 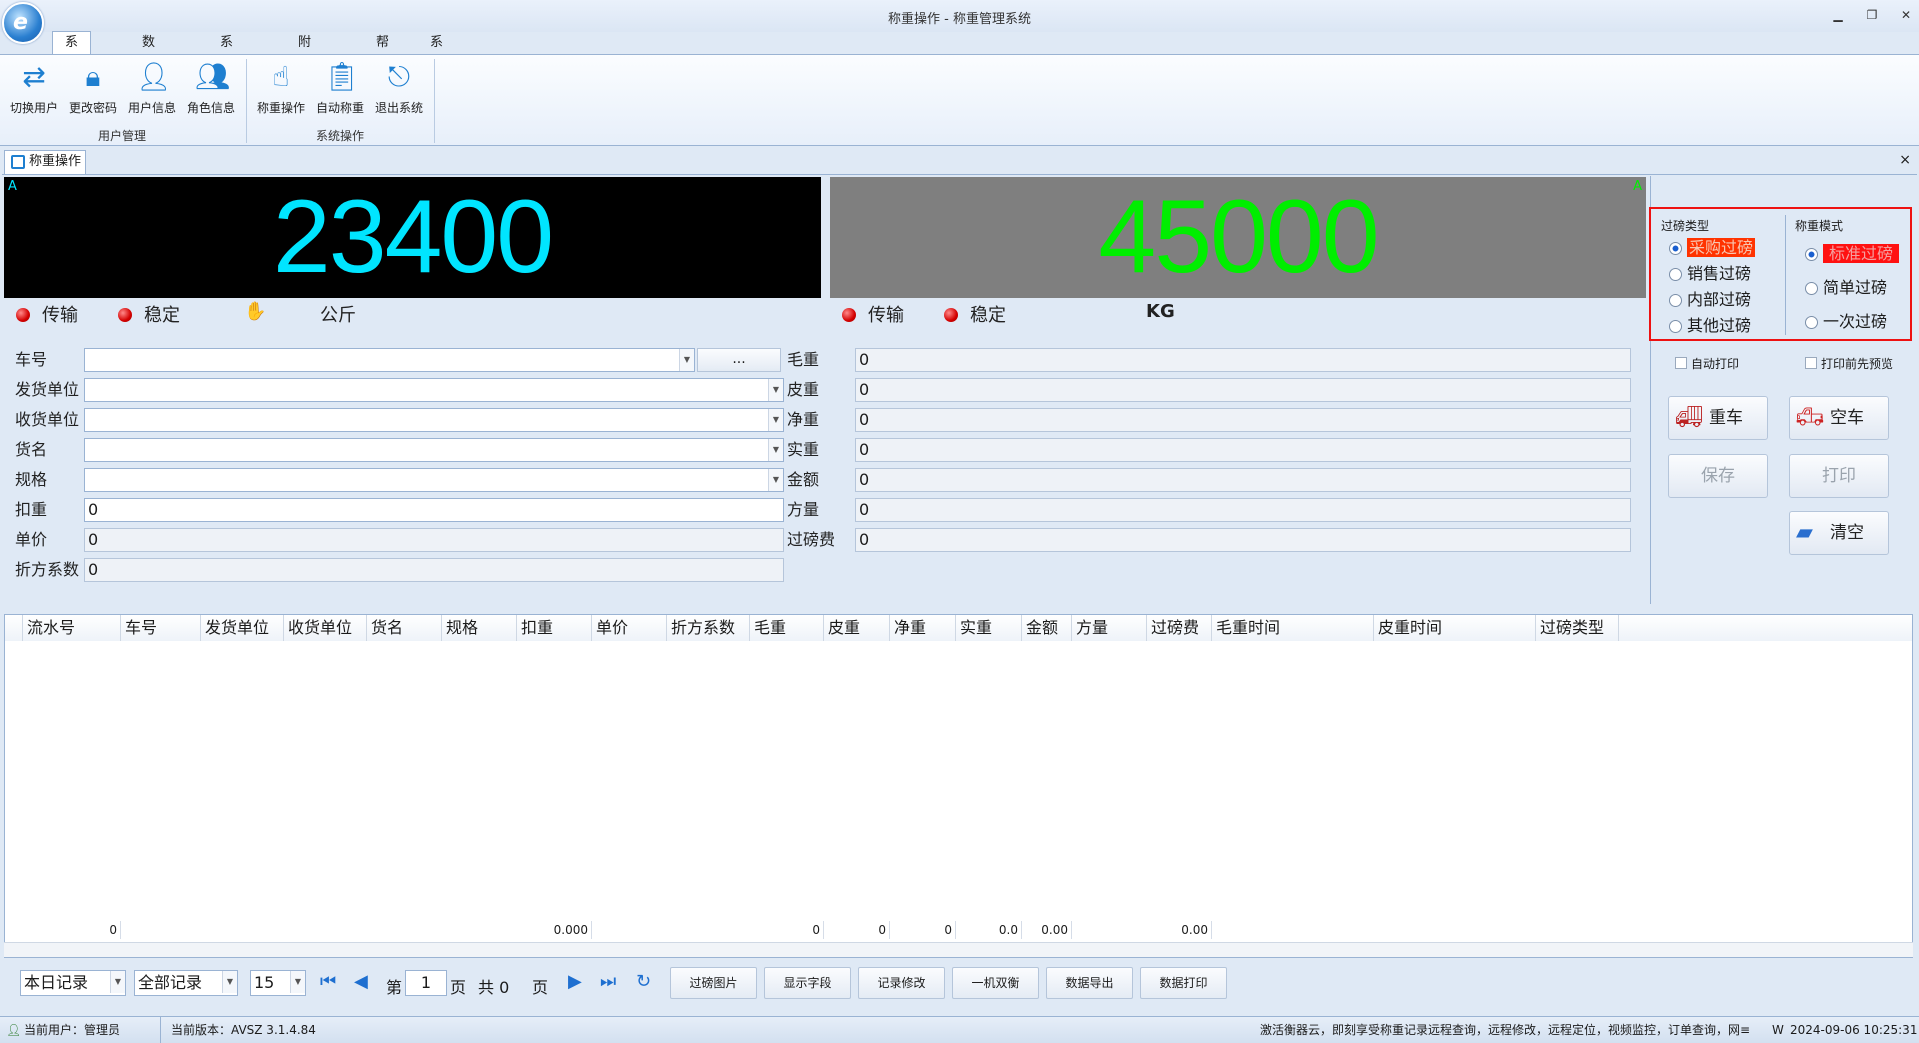 What do you see at coordinates (1906, 15) in the screenshot?
I see `close-button: ✕` at bounding box center [1906, 15].